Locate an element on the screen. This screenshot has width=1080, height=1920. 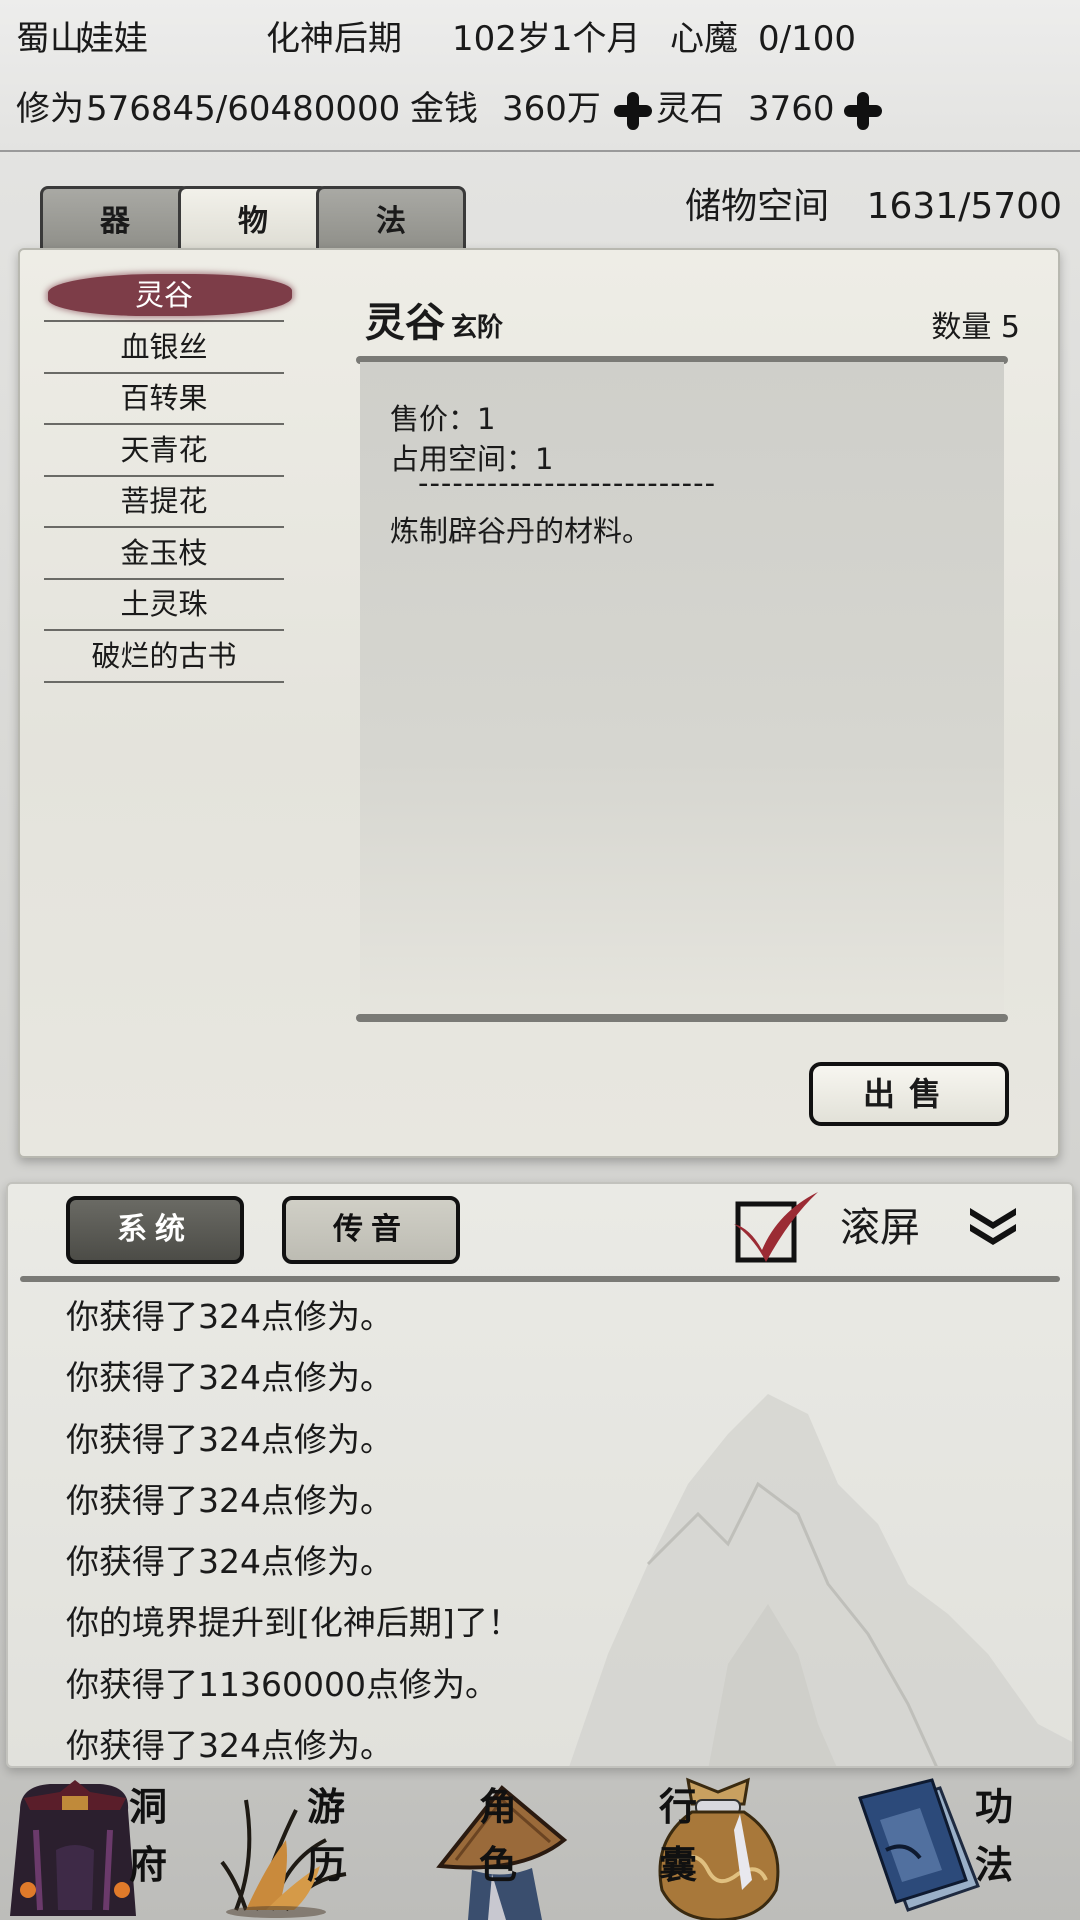
item-label: 百转果 is located at coordinates (164, 398).